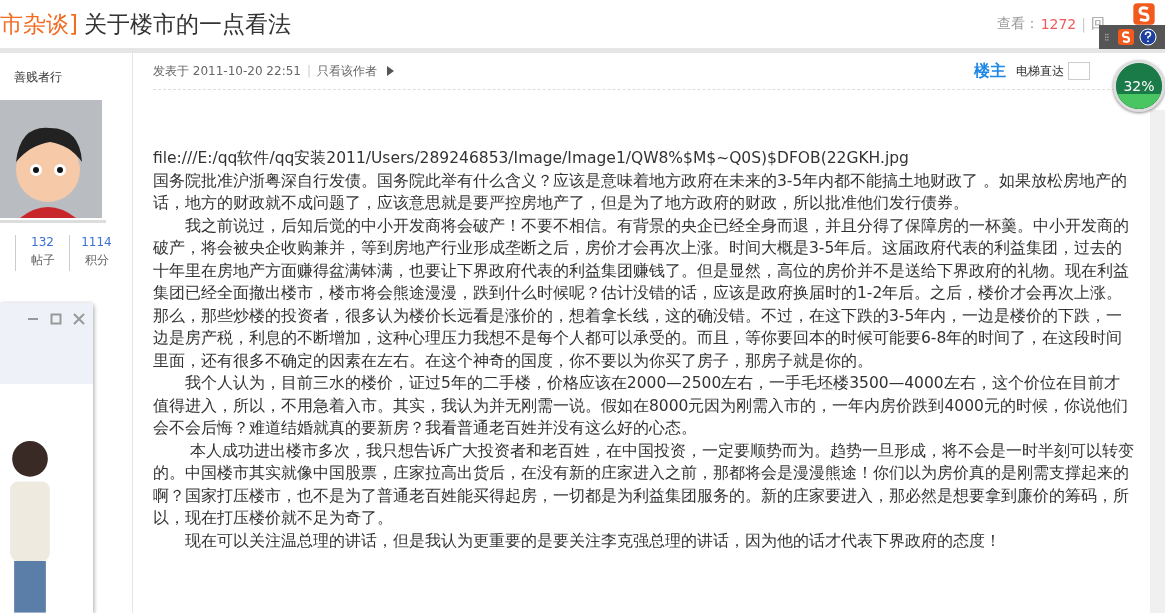  What do you see at coordinates (39, 24) in the screenshot?
I see `category-tag: 市杂谈]` at bounding box center [39, 24].